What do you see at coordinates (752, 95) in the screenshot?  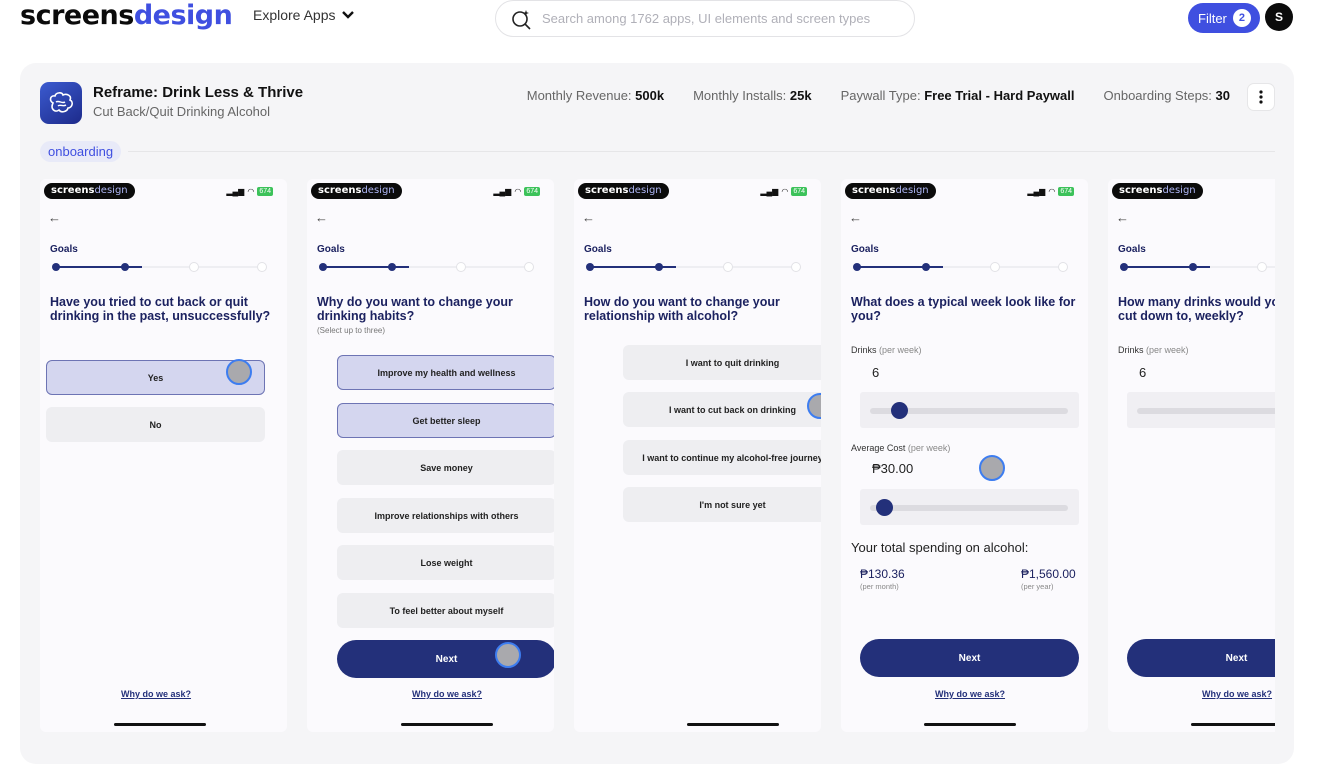 I see `stat-monthly-installs: Monthly Installs: 25k` at bounding box center [752, 95].